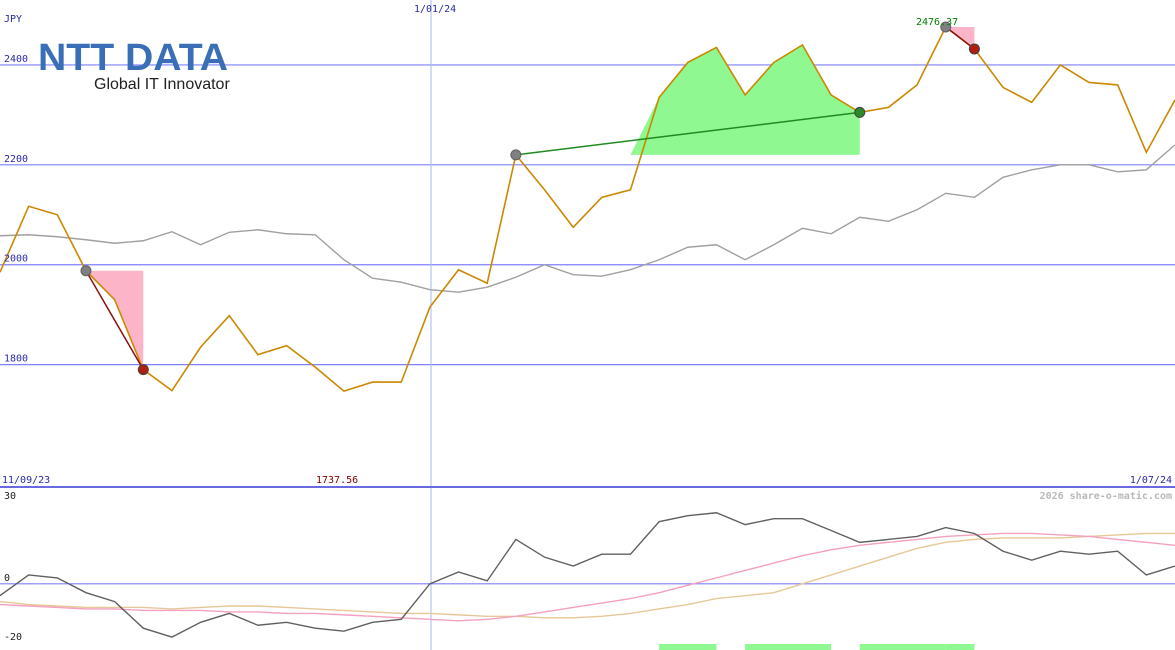 Image resolution: width=1175 pixels, height=650 pixels. What do you see at coordinates (16, 359) in the screenshot?
I see `y-tick-label-1800: 1800` at bounding box center [16, 359].